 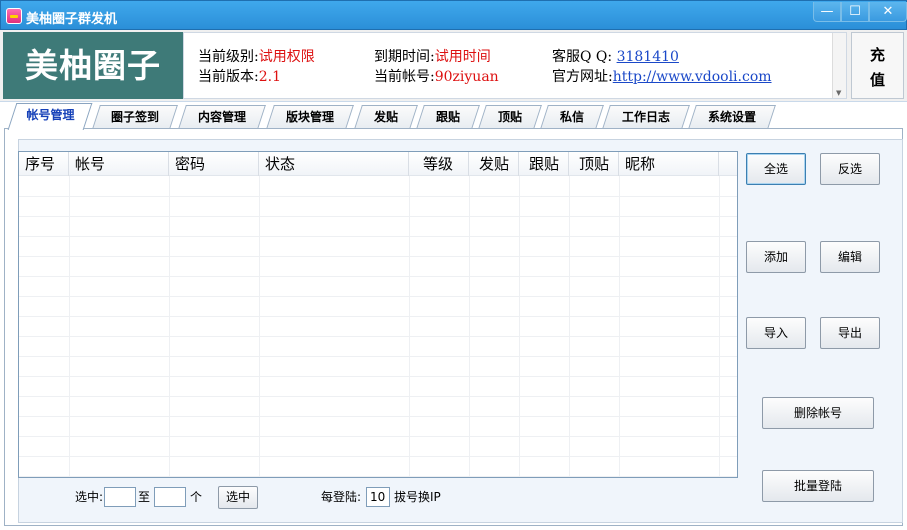 What do you see at coordinates (584, 57) in the screenshot?
I see `qq-label: 客服Q Q:` at bounding box center [584, 57].